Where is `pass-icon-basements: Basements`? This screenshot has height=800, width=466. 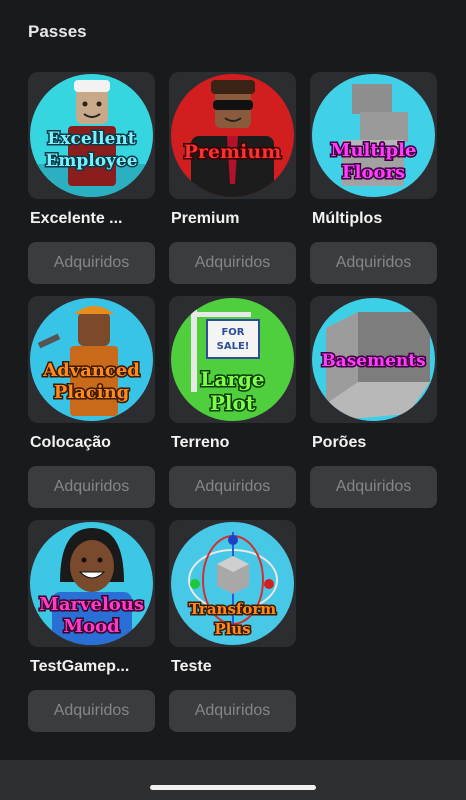
pass-icon-basements: Basements is located at coordinates (373, 359).